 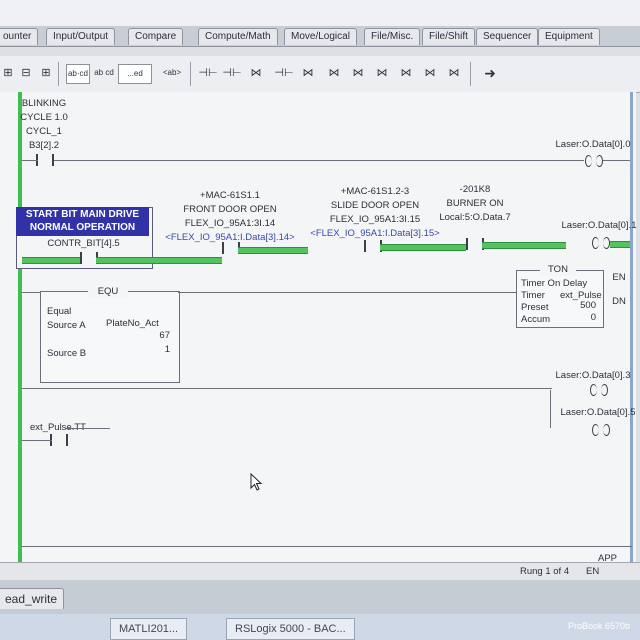 What do you see at coordinates (375, 219) in the screenshot?
I see `contact3-alias: FLEX_IO_95A1:3I.15` at bounding box center [375, 219].